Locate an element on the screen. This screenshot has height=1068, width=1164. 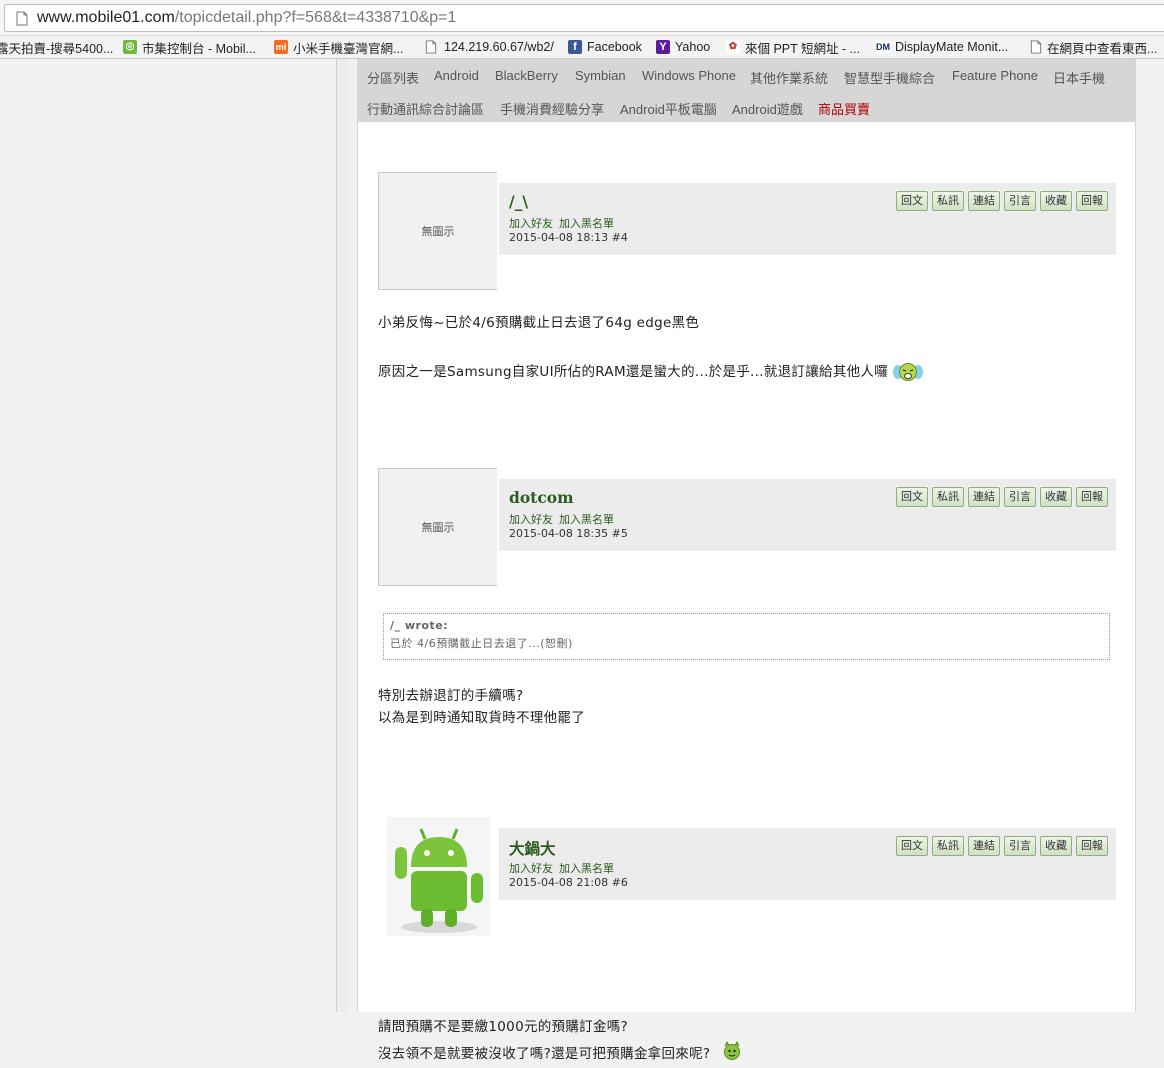
nav-link: 智慧型手機綜合 is located at coordinates (889, 77).